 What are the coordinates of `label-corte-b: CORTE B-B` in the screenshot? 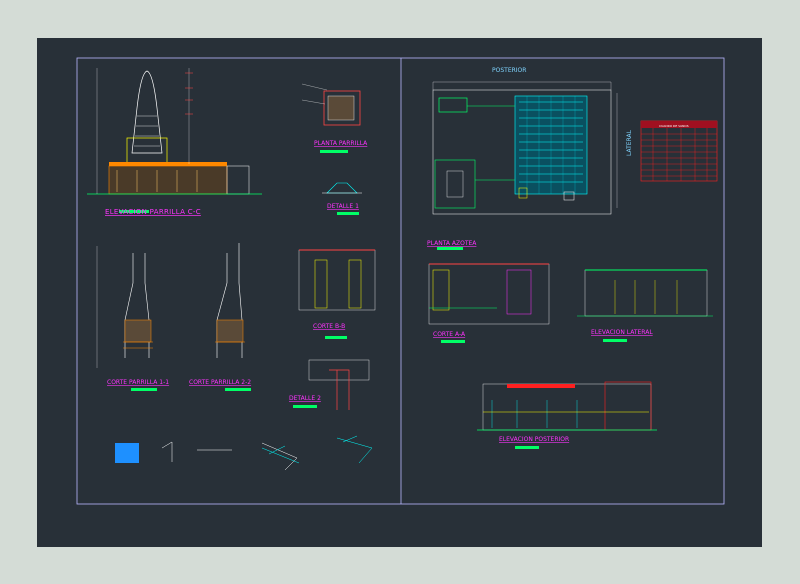 It's located at (329, 326).